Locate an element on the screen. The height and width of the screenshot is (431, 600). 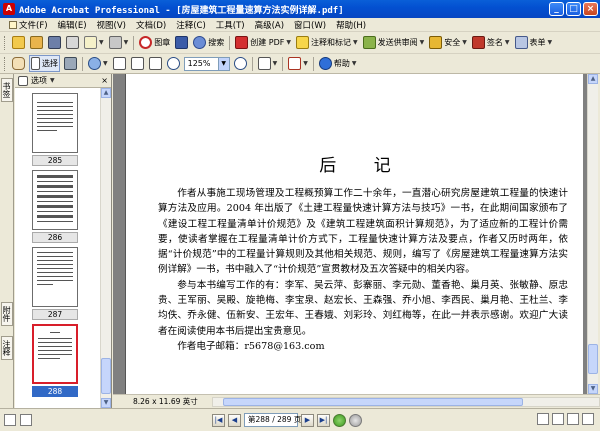
thumbnails-scrollbar: ▲ ▼ is located at coordinates (105, 248).